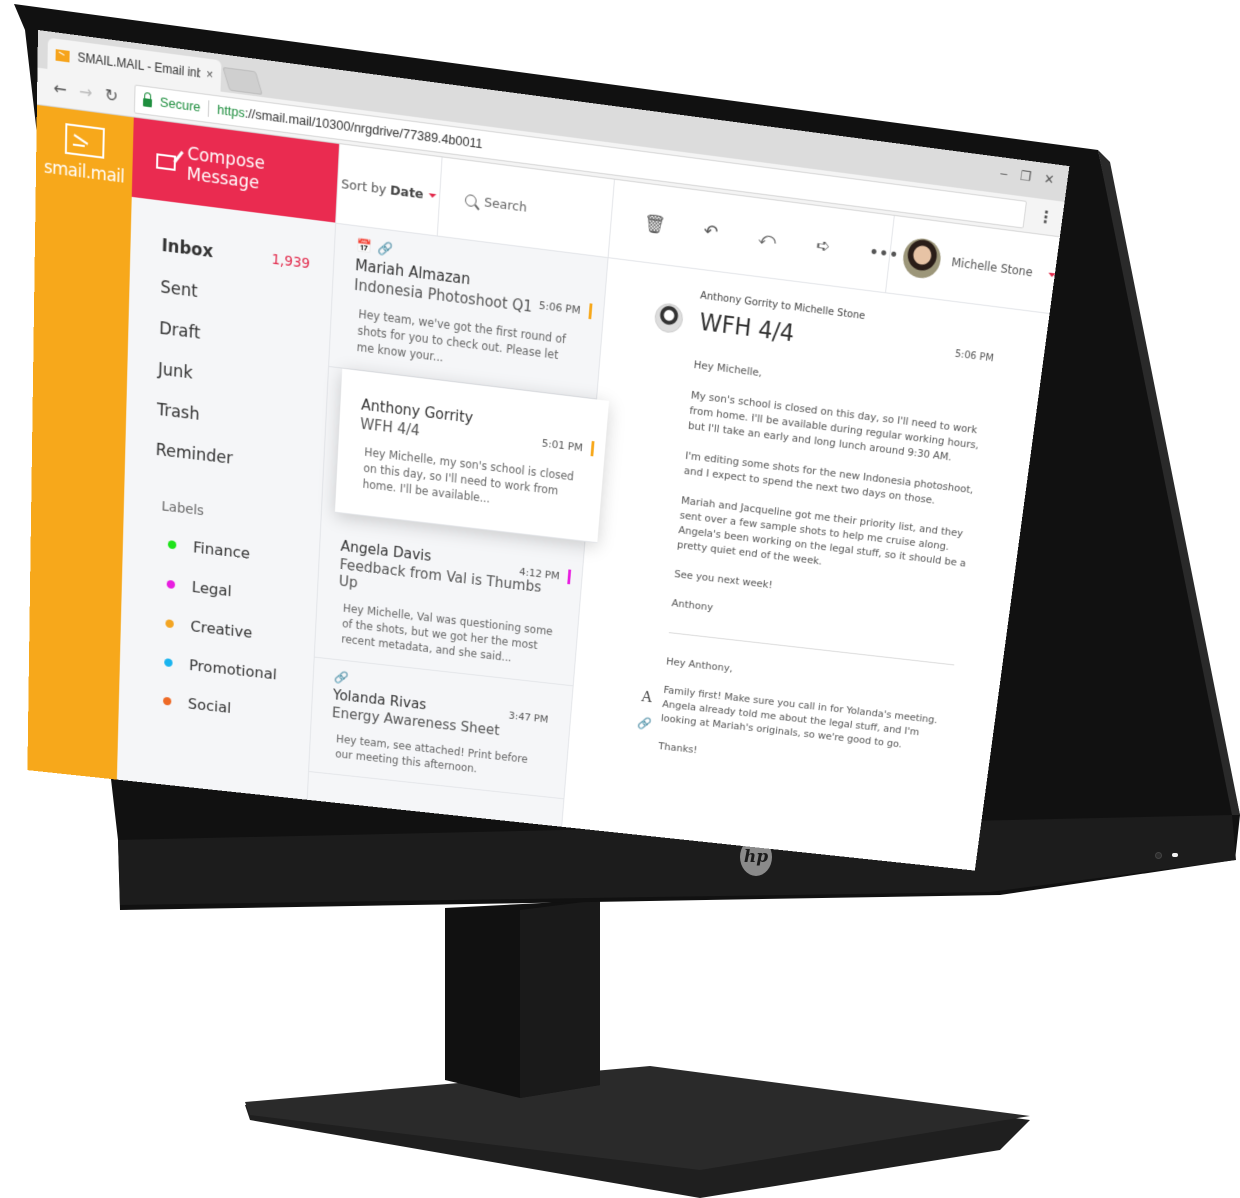  What do you see at coordinates (147, 102) in the screenshot?
I see `lock-icon` at bounding box center [147, 102].